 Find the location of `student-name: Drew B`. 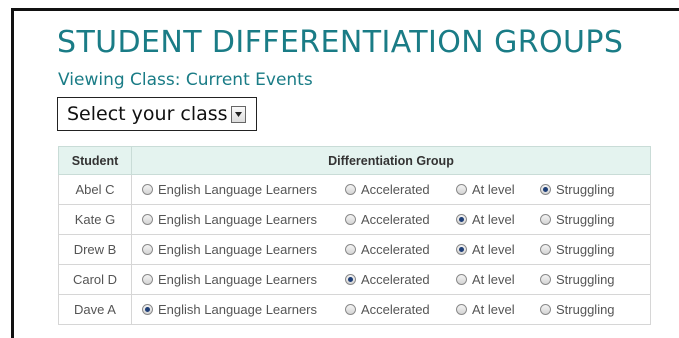

student-name: Drew B is located at coordinates (95, 249).